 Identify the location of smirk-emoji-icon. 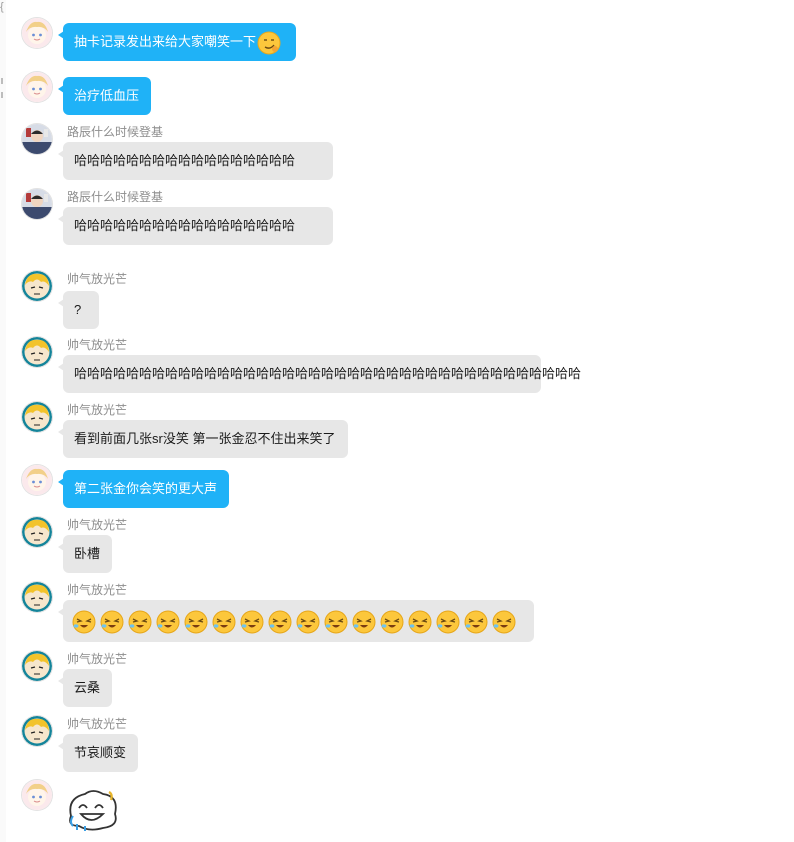
(269, 43).